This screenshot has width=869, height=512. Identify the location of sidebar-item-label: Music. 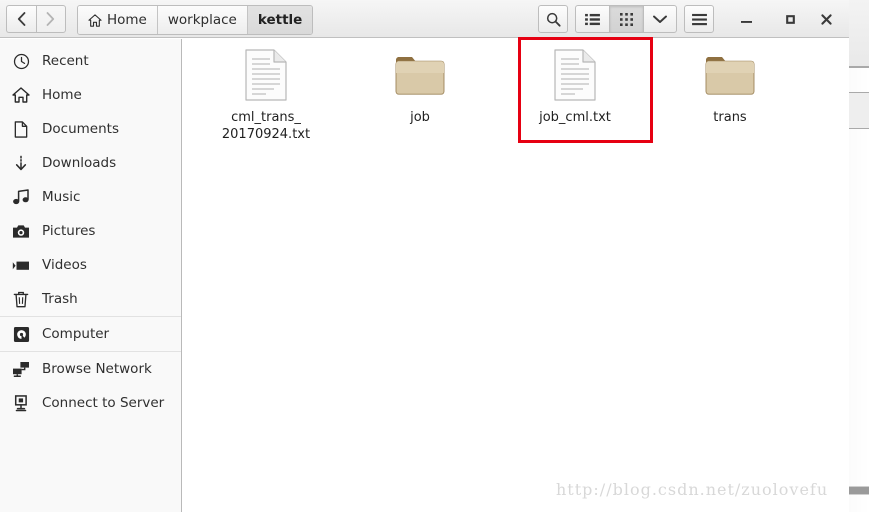
(61, 197).